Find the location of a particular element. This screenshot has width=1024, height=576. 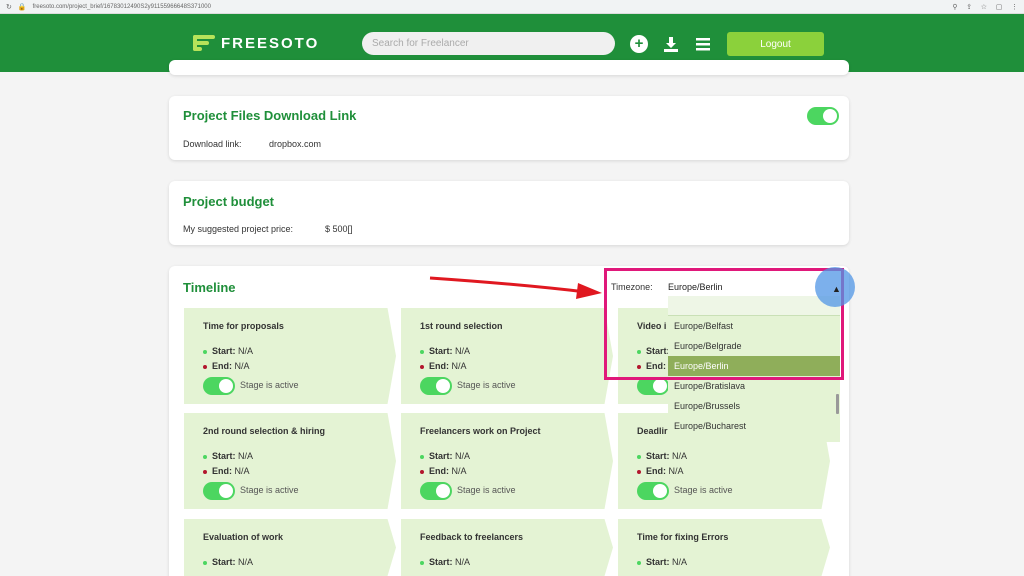

previous-card is located at coordinates (509, 67).